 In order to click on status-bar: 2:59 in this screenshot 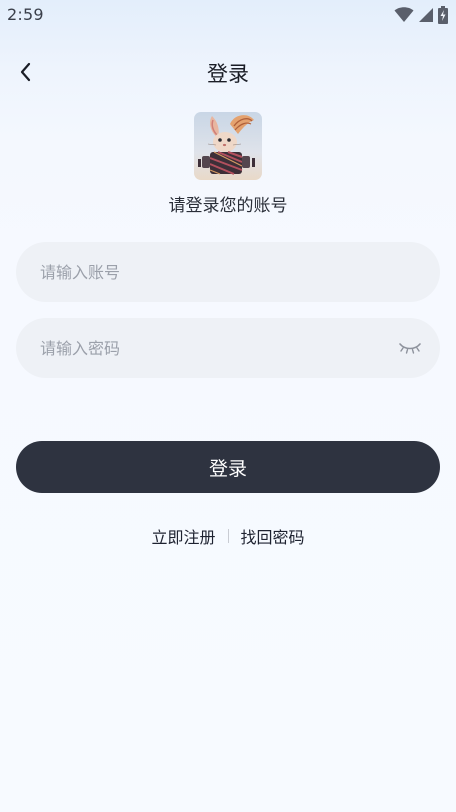, I will do `click(228, 16)`.